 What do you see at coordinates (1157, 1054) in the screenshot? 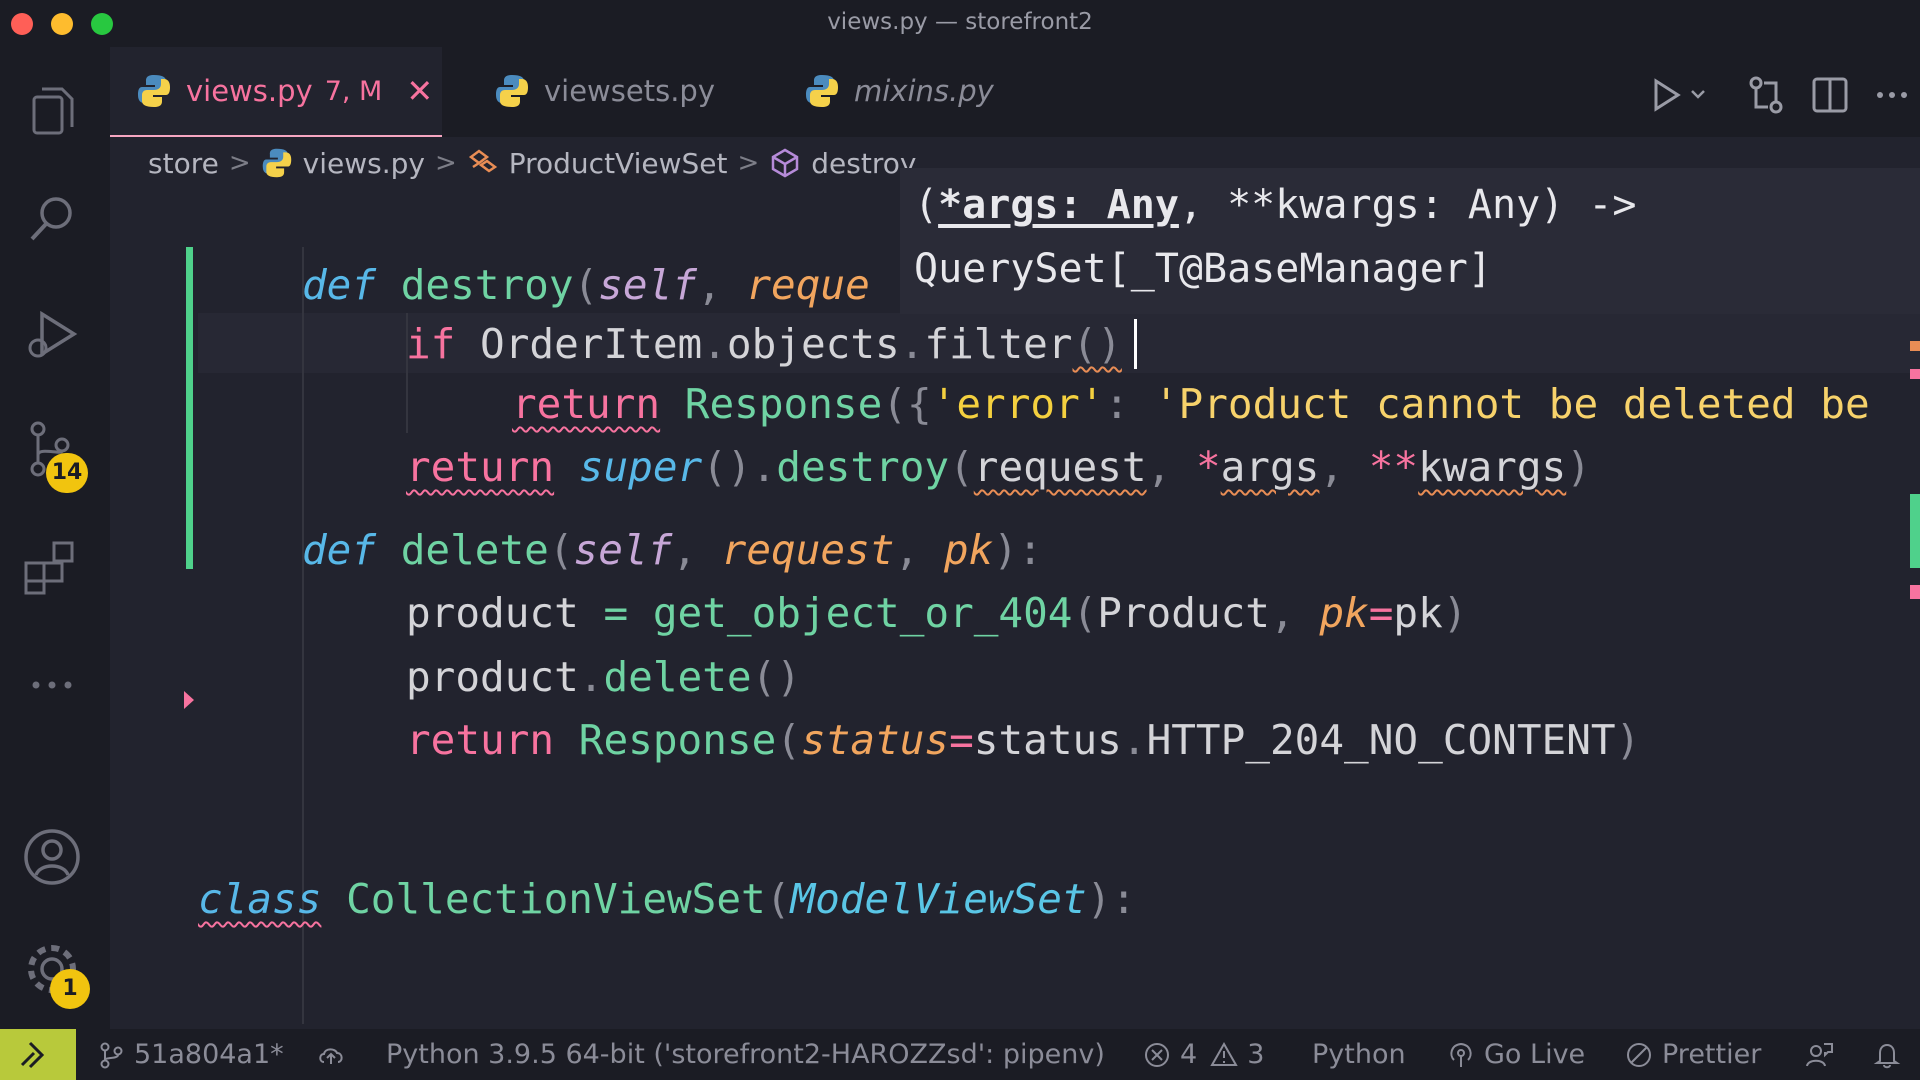
I see `error-icon` at bounding box center [1157, 1054].